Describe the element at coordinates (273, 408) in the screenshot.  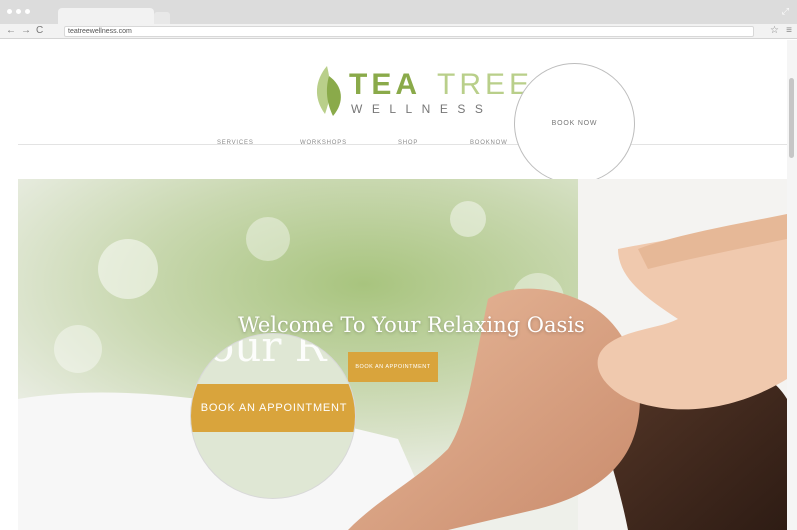
I see `magnified-book-appointment-button: BOOK AN APPOINTMENT` at that location.